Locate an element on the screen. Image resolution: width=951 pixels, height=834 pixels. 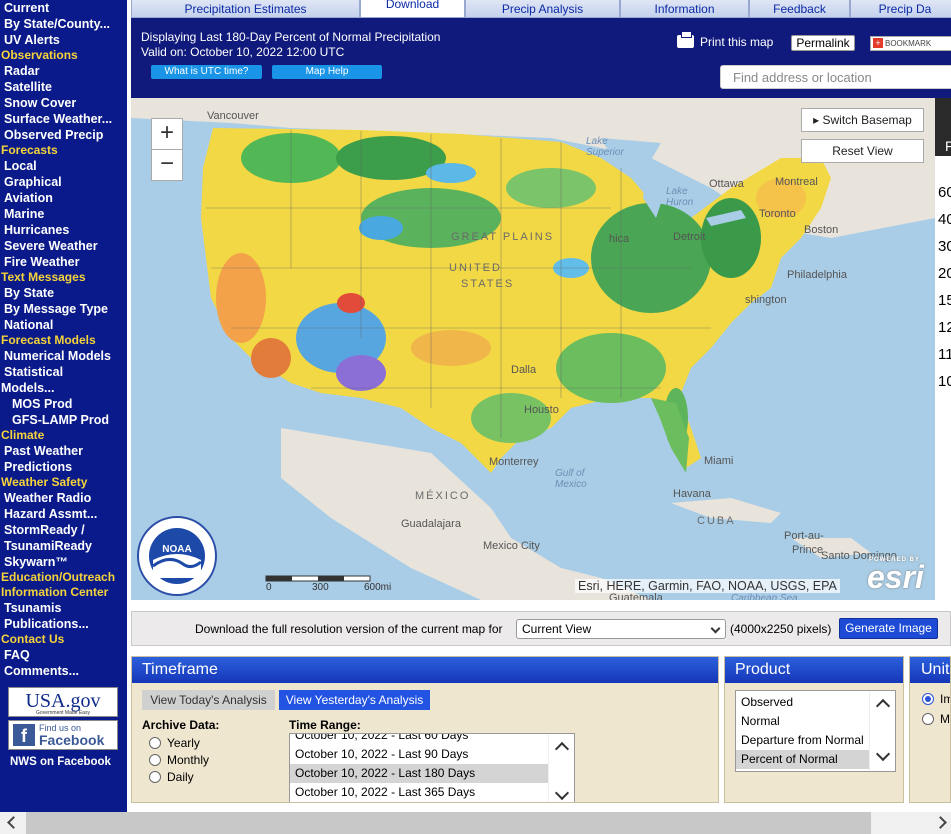
nav-section-education-outreach: Education/Outreach is located at coordinates (63, 577).